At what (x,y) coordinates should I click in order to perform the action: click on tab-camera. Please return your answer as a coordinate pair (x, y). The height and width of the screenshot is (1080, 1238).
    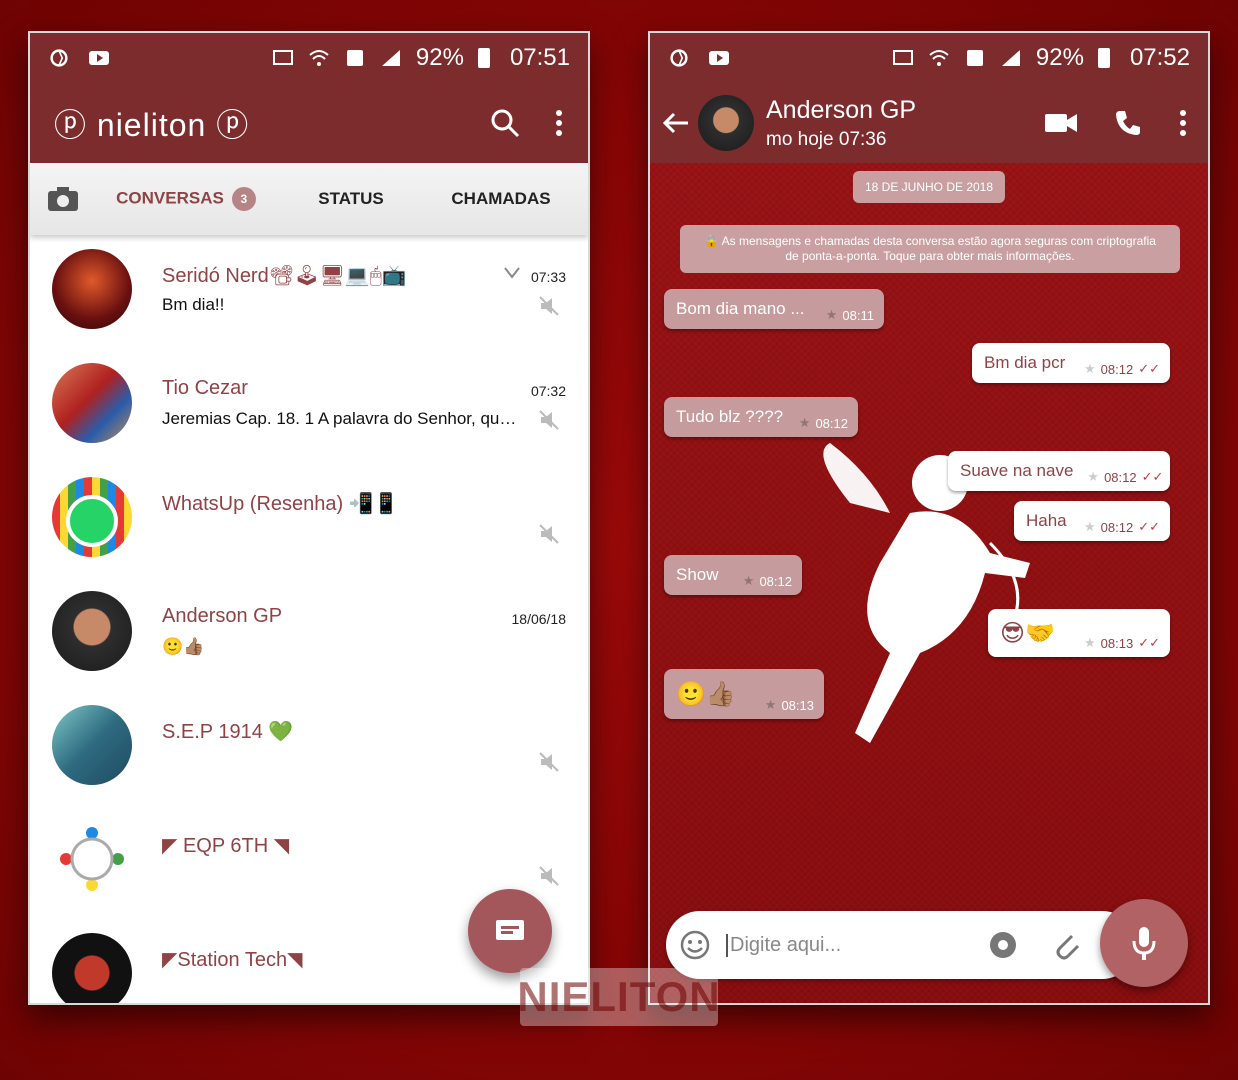
    Looking at the image, I should click on (63, 199).